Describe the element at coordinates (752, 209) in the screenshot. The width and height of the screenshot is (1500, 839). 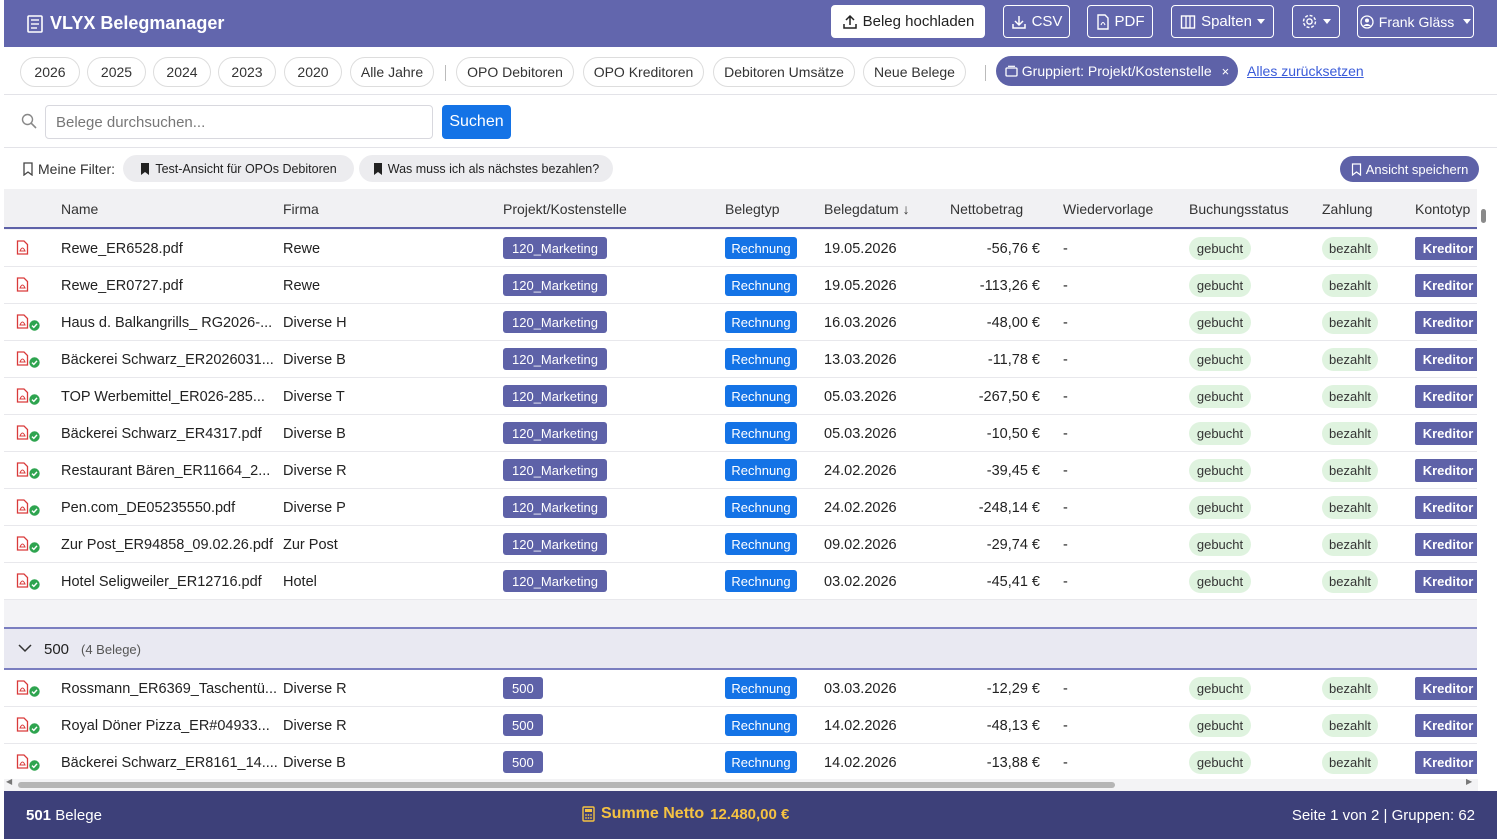
I see `column-header-belegtyp: Belegtyp` at that location.